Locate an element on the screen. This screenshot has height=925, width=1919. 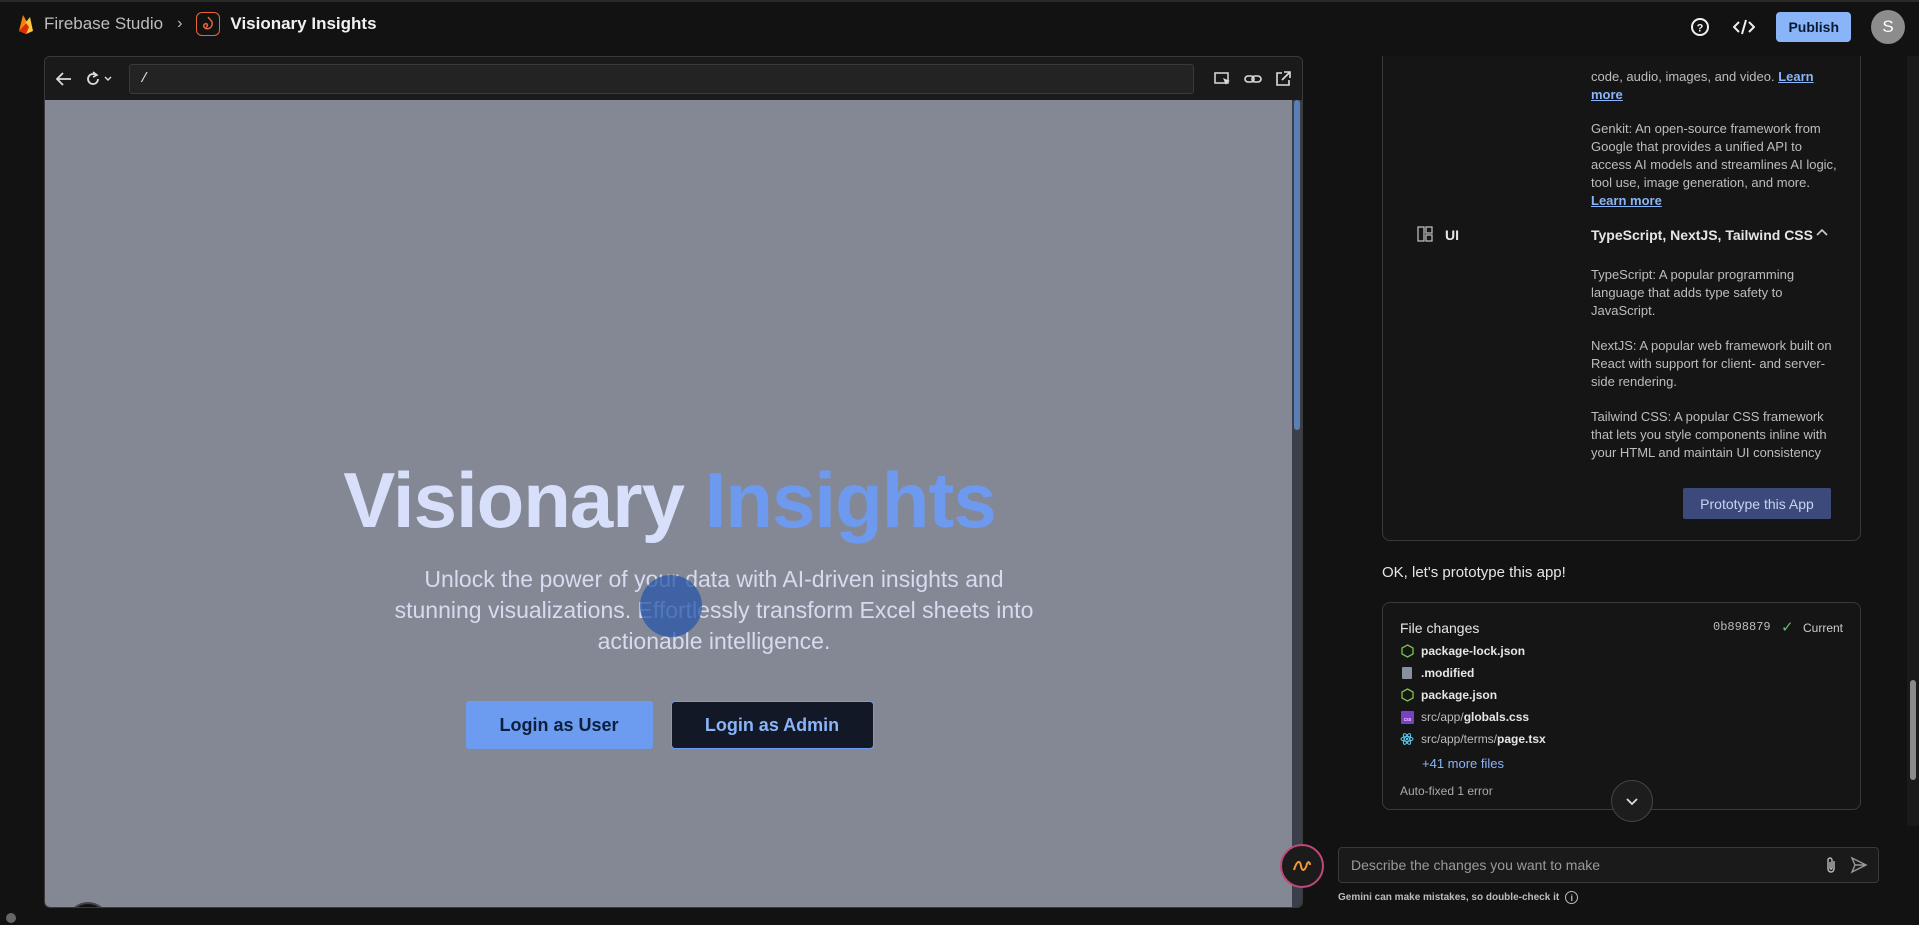
css-icon: css is located at coordinates (1407, 717).